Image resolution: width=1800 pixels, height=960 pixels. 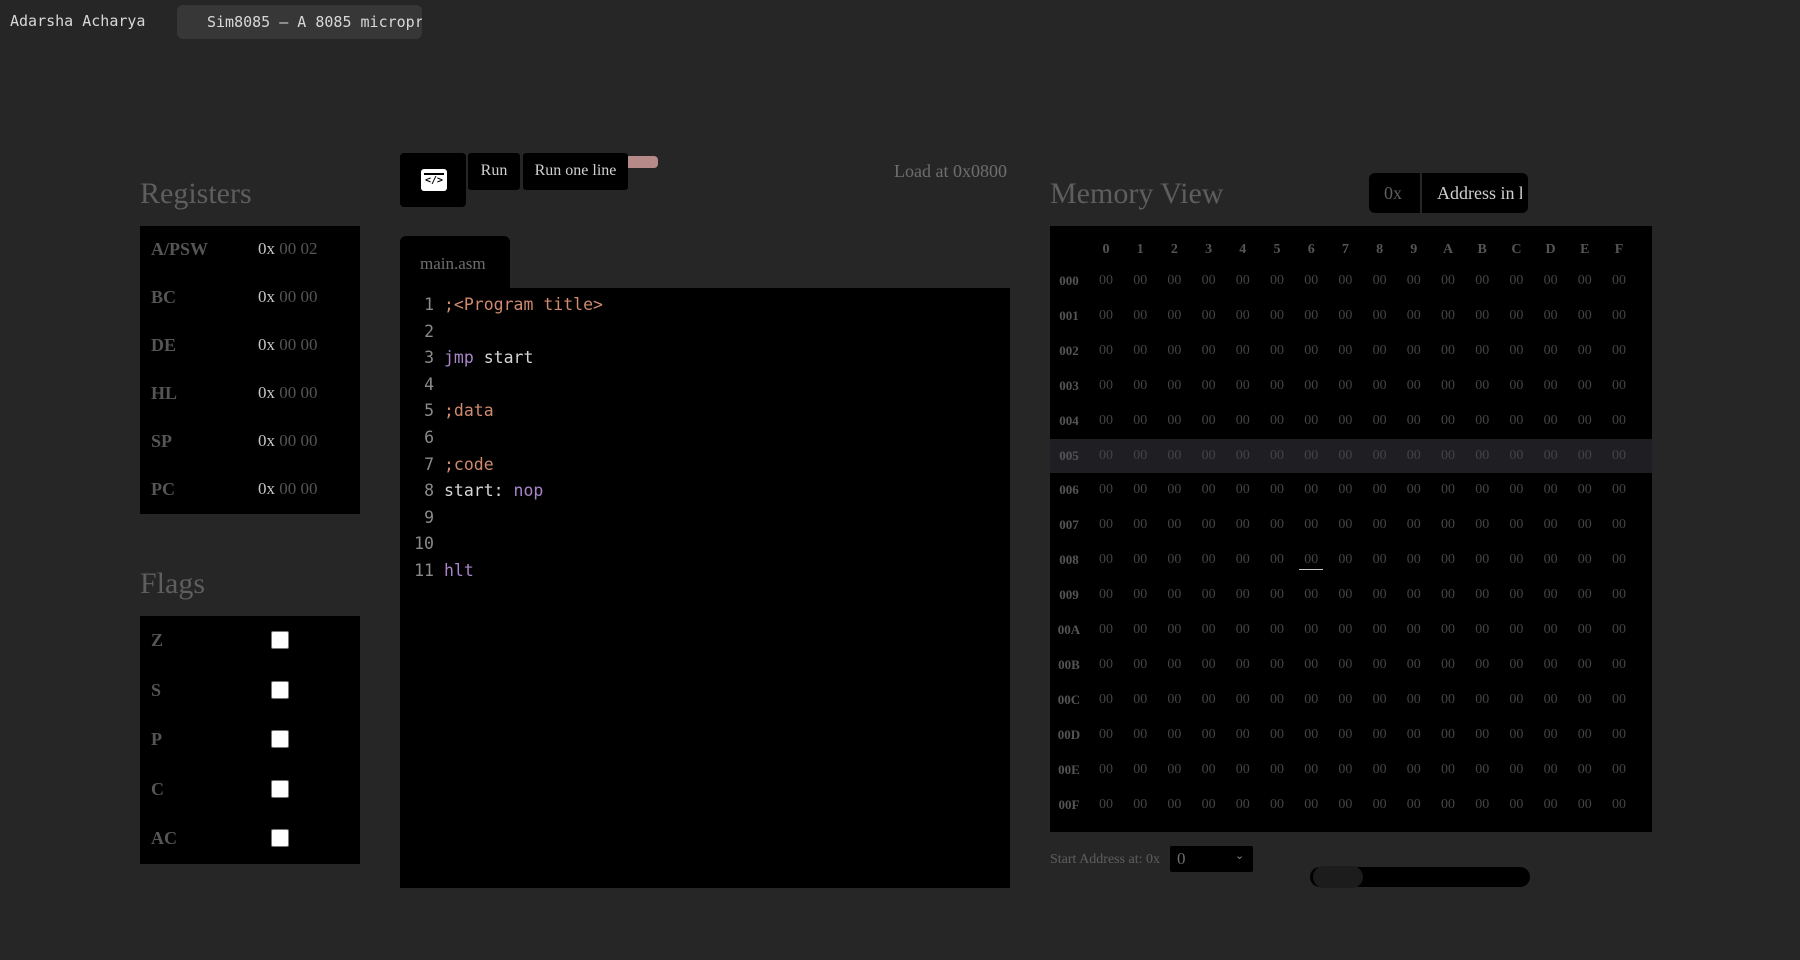 I want to click on run-one-line-button: Run one line, so click(x=575, y=171).